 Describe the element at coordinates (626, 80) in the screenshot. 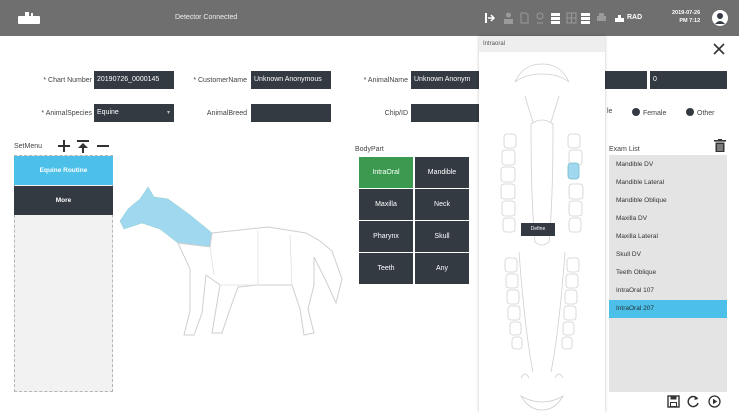

I see `extra-field-left` at that location.